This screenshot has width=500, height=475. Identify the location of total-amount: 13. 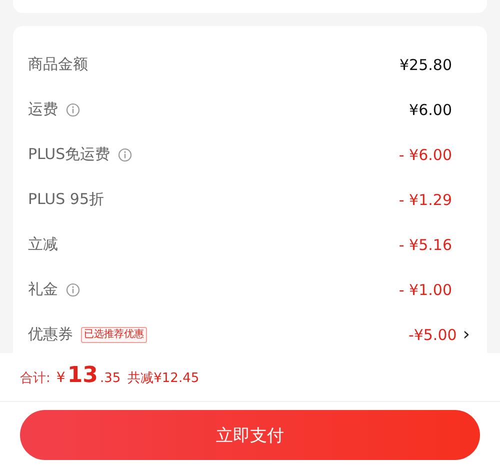
(82, 375).